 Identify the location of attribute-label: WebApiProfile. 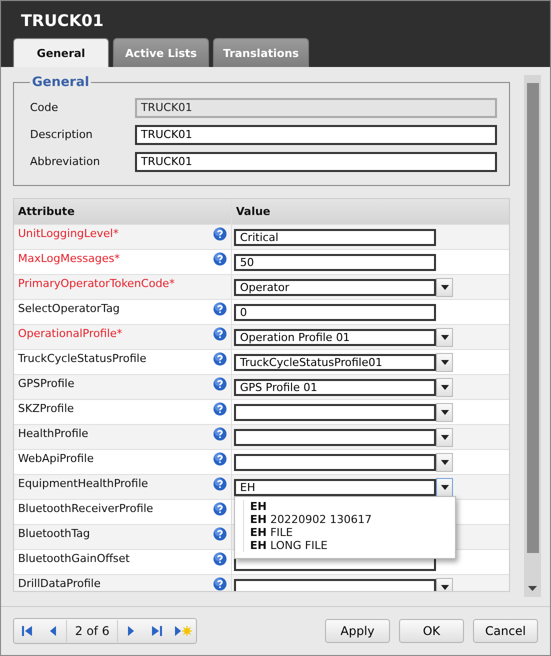
(56, 458).